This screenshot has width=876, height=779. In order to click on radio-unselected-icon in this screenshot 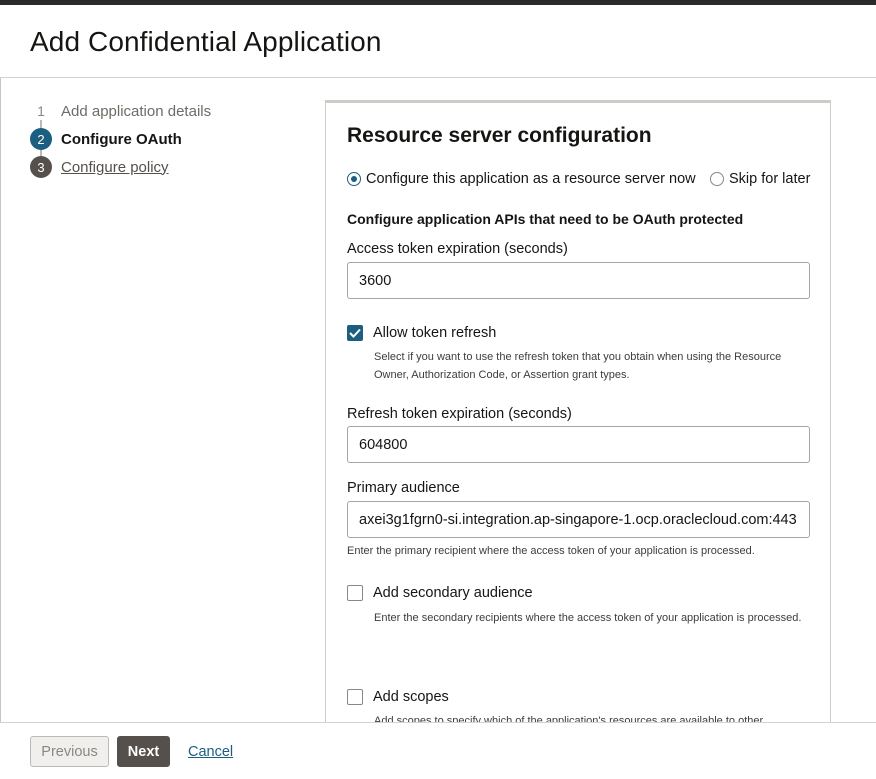, I will do `click(717, 179)`.